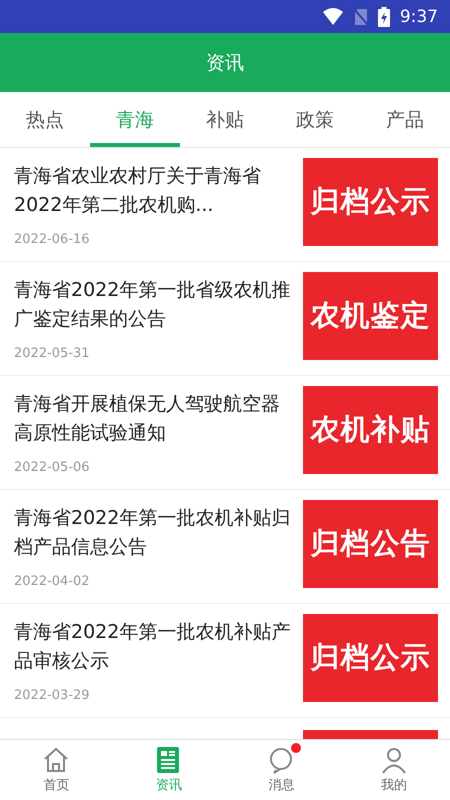 This screenshot has height=800, width=450. What do you see at coordinates (419, 16) in the screenshot?
I see `status-time: 9:37` at bounding box center [419, 16].